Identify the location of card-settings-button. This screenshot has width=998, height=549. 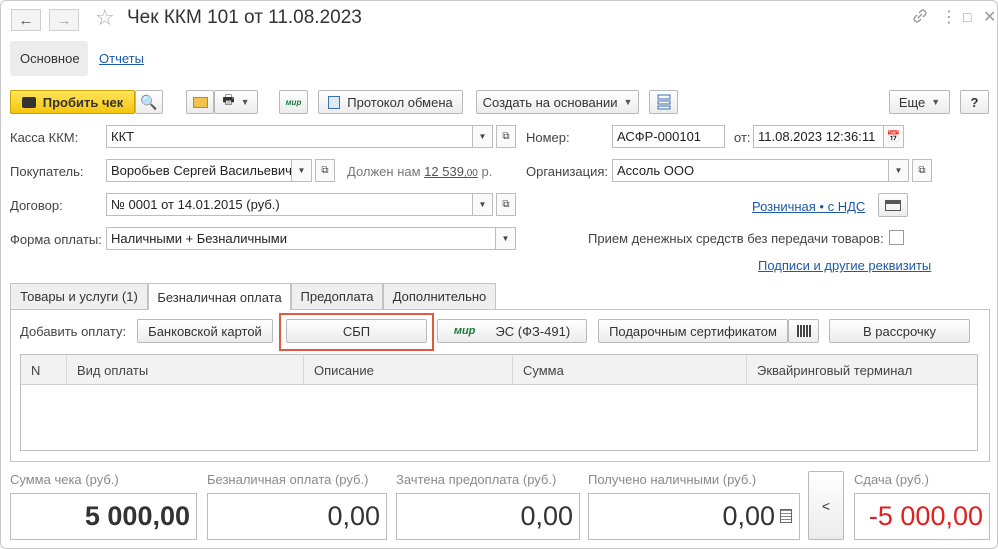
(893, 205).